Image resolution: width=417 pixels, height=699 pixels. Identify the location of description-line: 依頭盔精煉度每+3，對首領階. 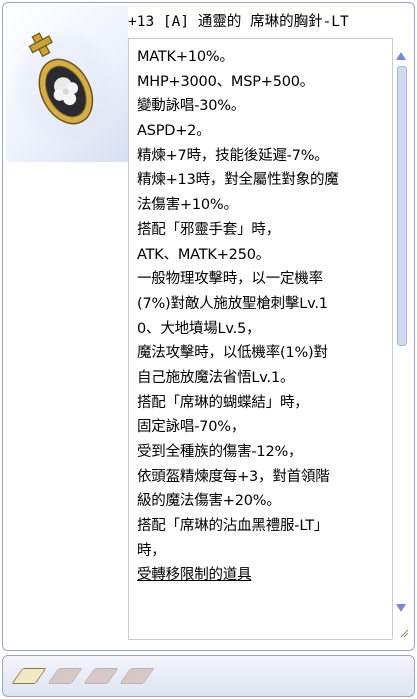
(233, 476).